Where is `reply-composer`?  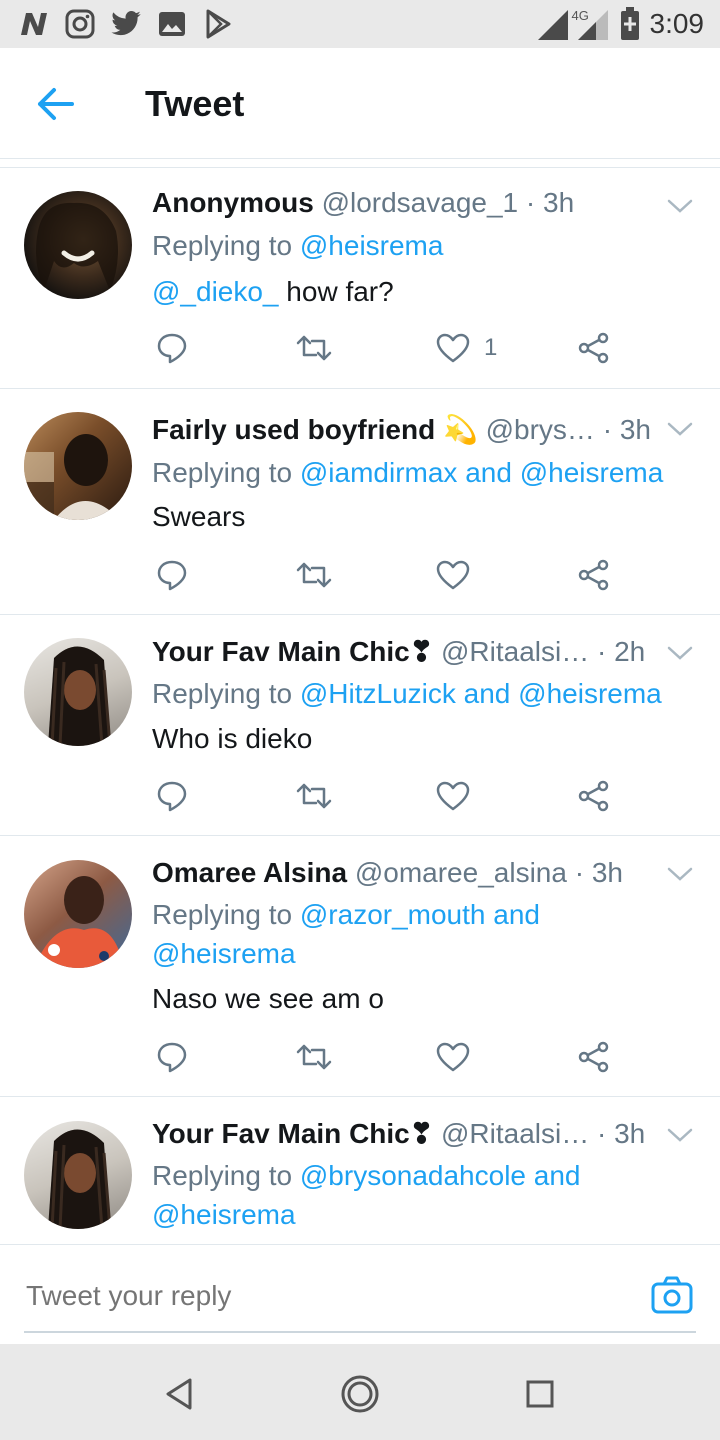 reply-composer is located at coordinates (360, 1294).